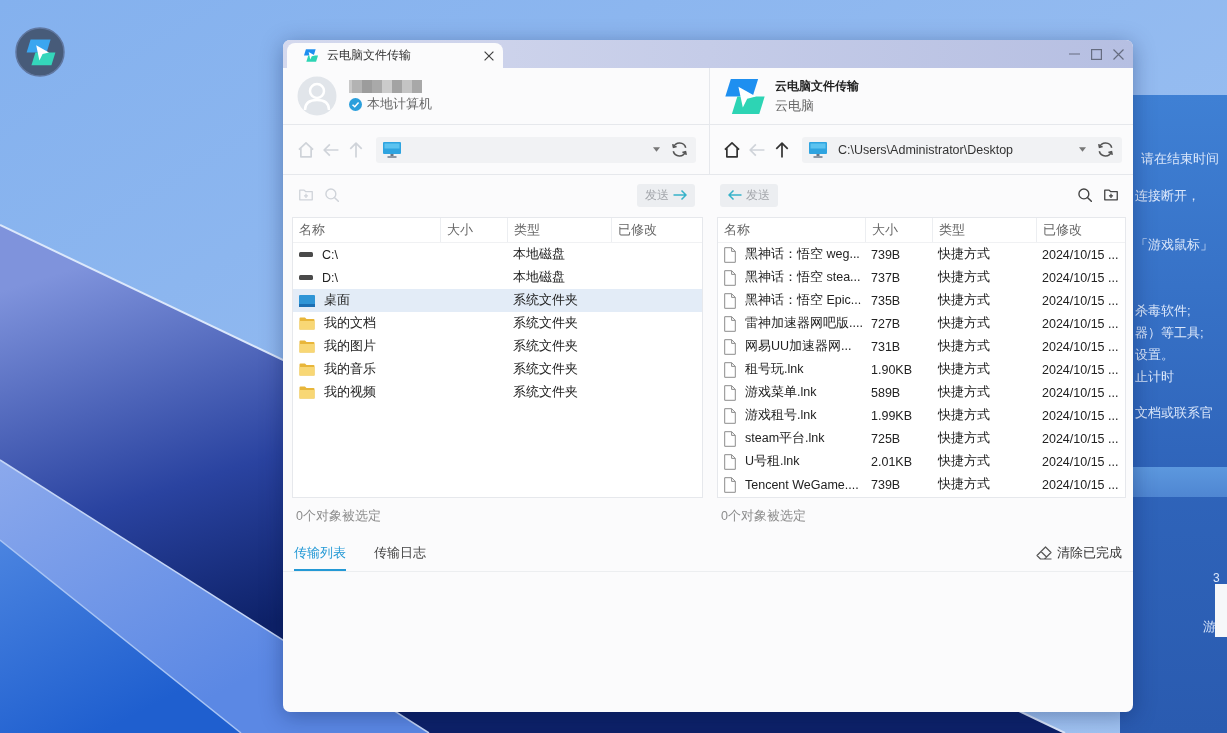 The height and width of the screenshot is (733, 1227). Describe the element at coordinates (891, 369) in the screenshot. I see `file-size: 1.90KB` at that location.